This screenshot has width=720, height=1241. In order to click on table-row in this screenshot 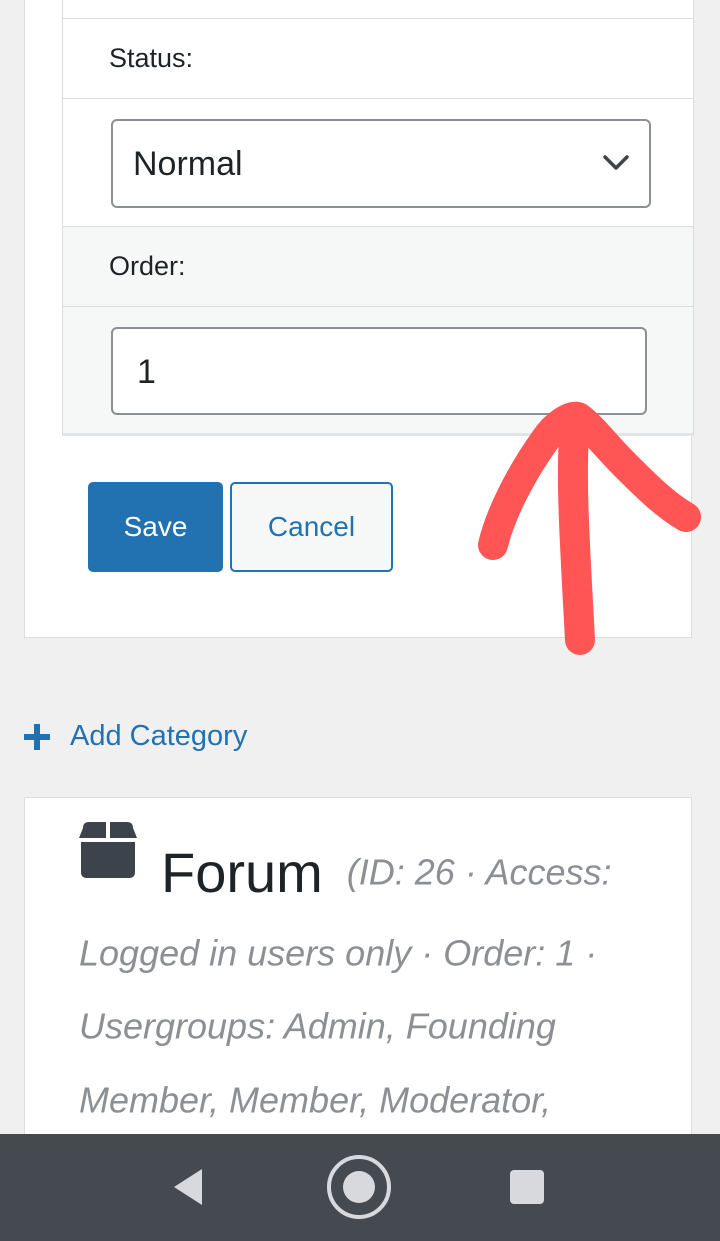, I will do `click(378, 9)`.